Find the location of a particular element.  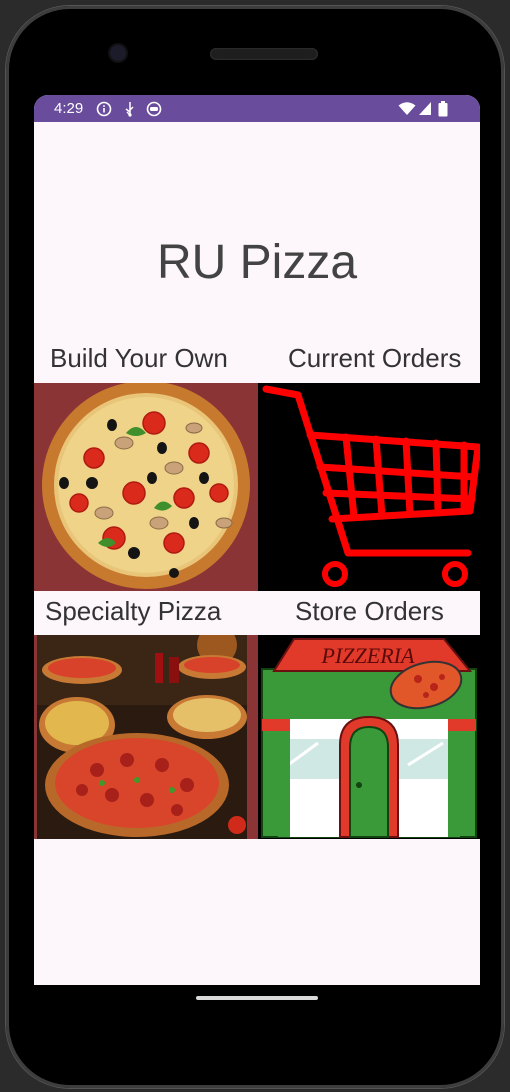

pizzeria-storefront-image: PIZZERIA is located at coordinates (369, 738).